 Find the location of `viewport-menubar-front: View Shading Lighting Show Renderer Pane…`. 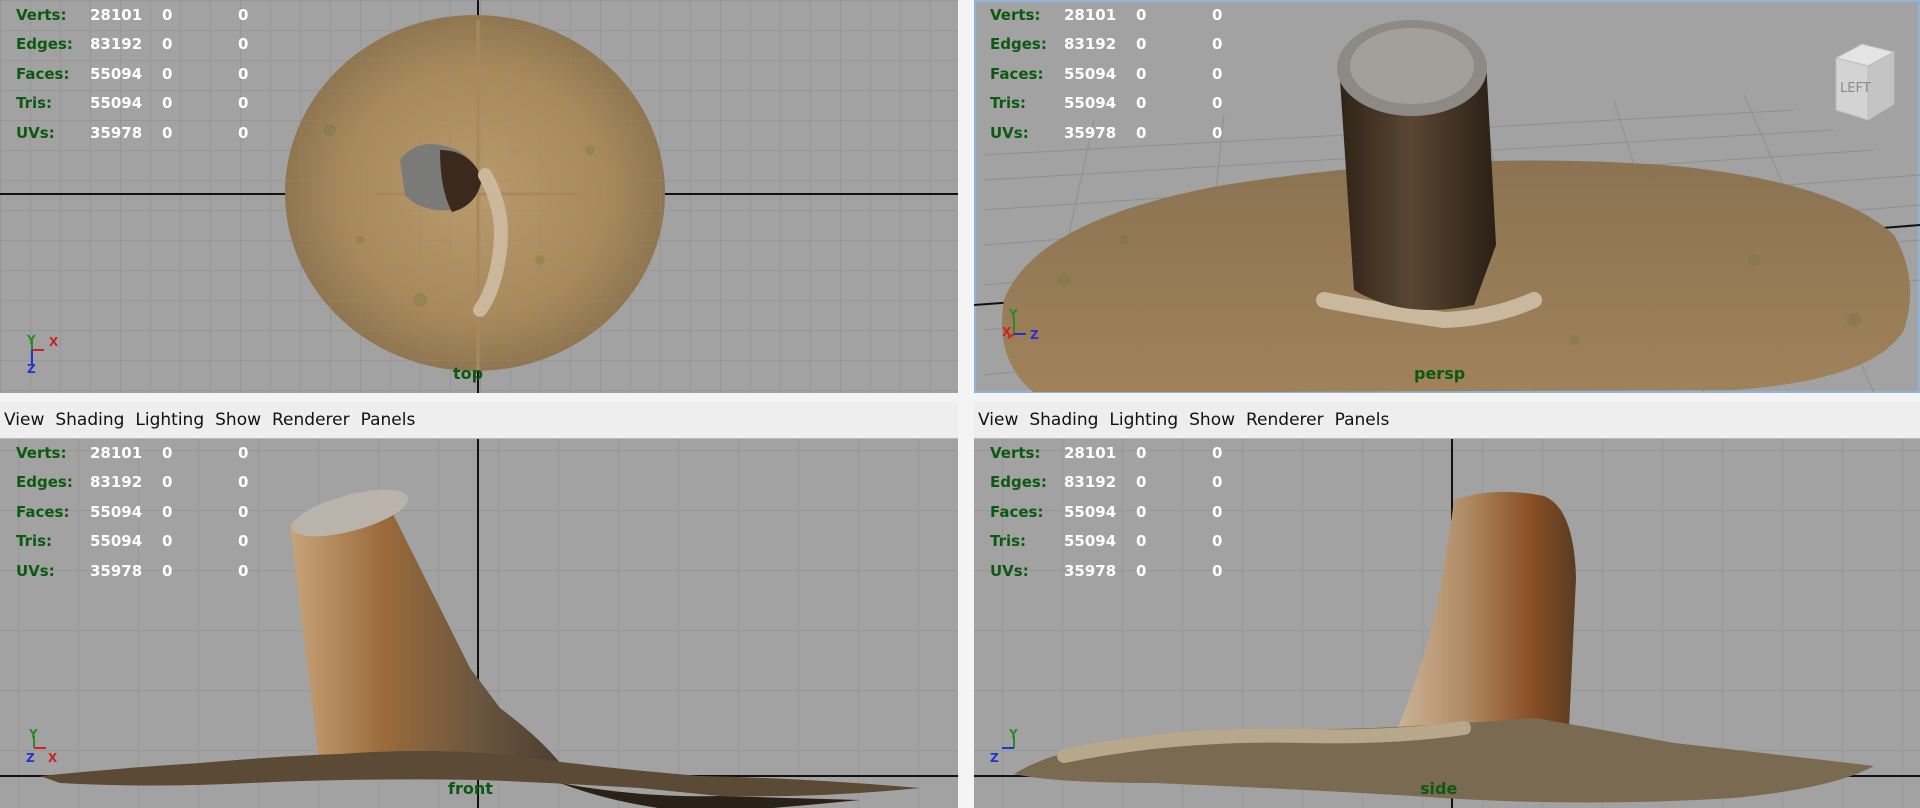

viewport-menubar-front: View Shading Lighting Show Renderer Pane… is located at coordinates (479, 420).